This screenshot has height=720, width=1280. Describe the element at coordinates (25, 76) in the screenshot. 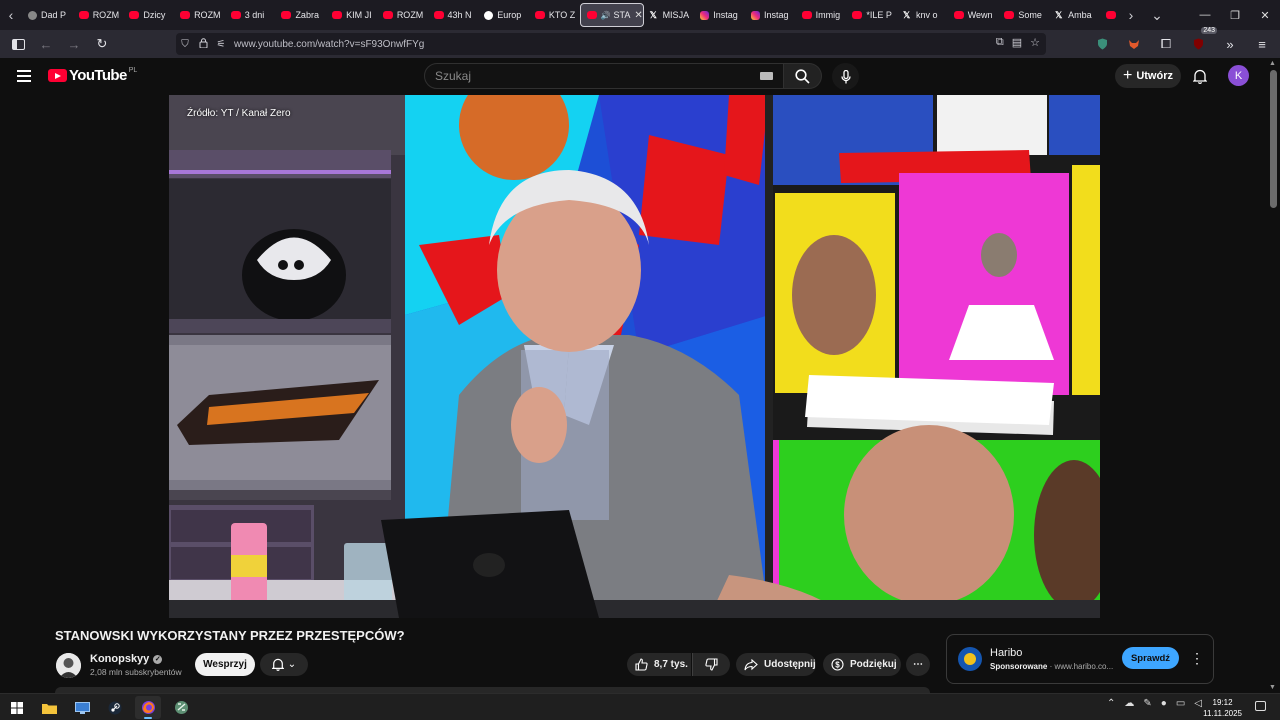

I see `guide-menu-icon` at that location.